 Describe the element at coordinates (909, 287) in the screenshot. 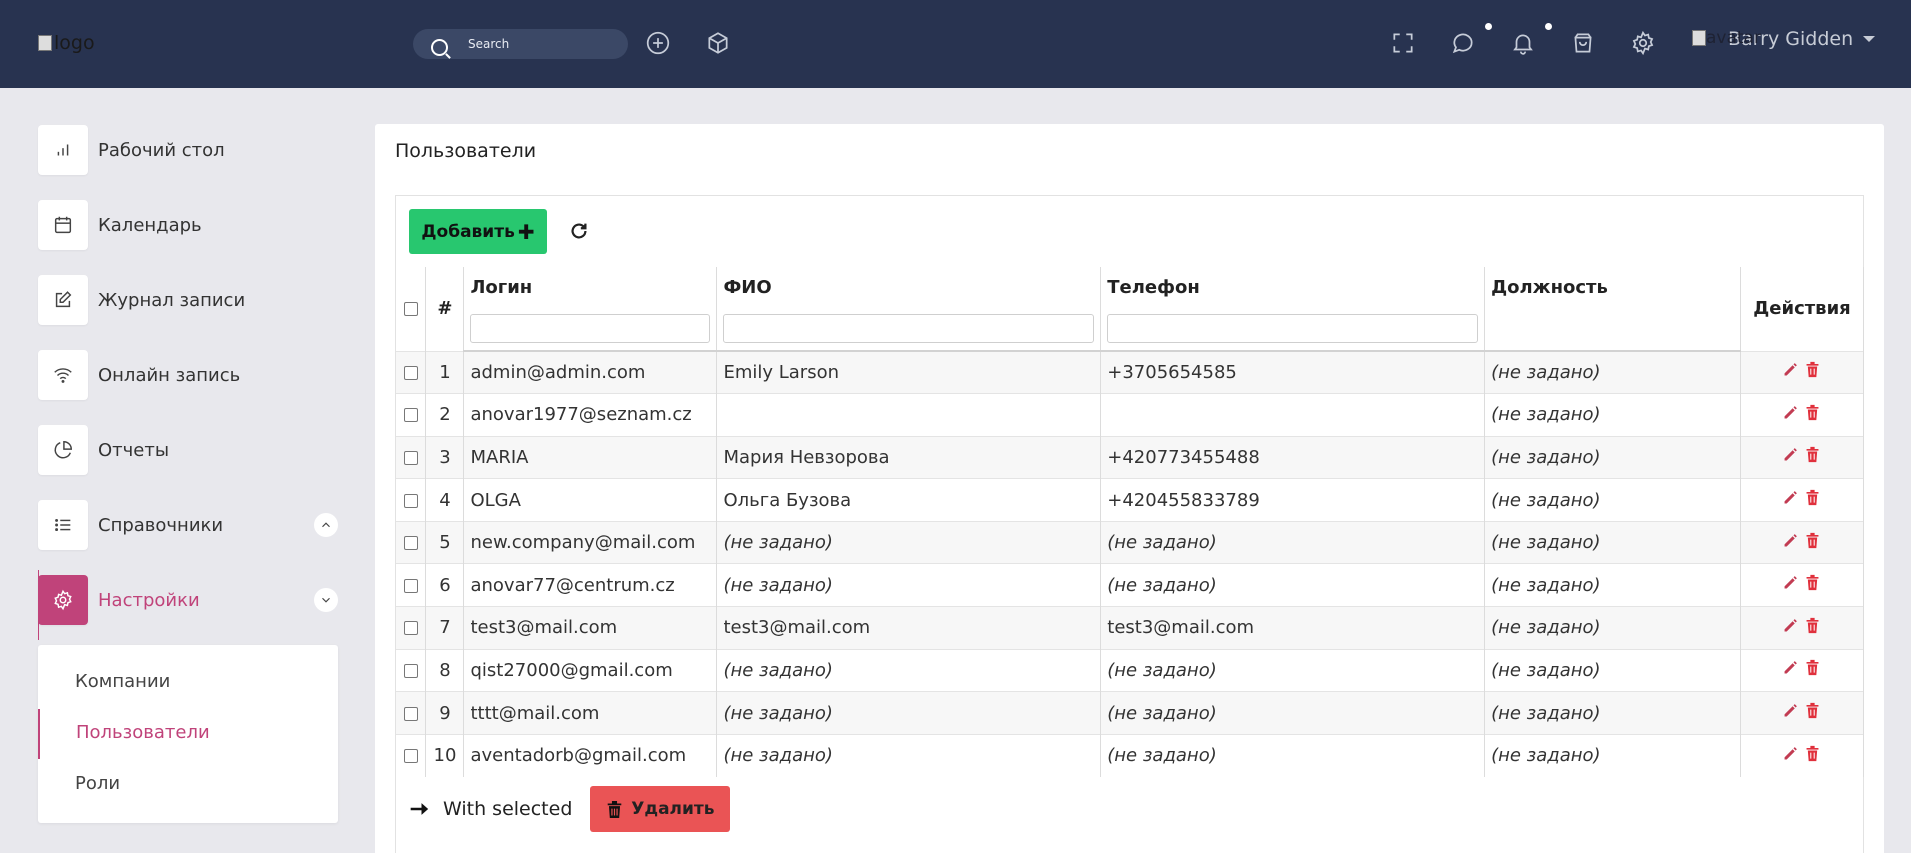

I see `column-header-fio: ФИО` at that location.